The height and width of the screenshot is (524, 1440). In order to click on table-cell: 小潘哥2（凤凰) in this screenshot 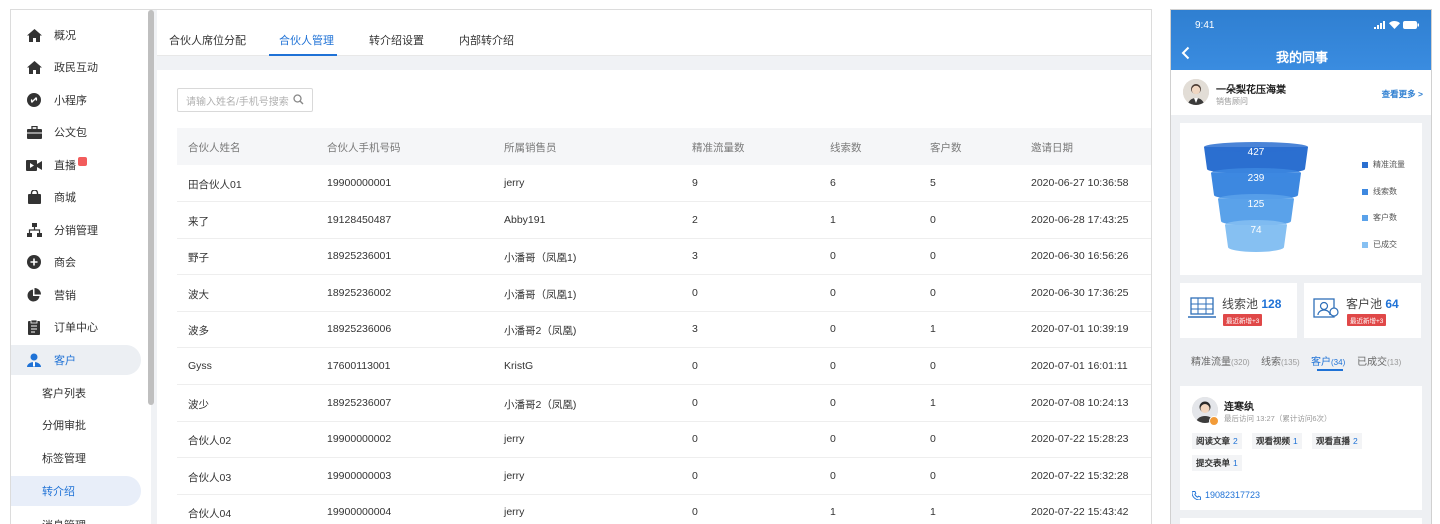, I will do `click(540, 331)`.